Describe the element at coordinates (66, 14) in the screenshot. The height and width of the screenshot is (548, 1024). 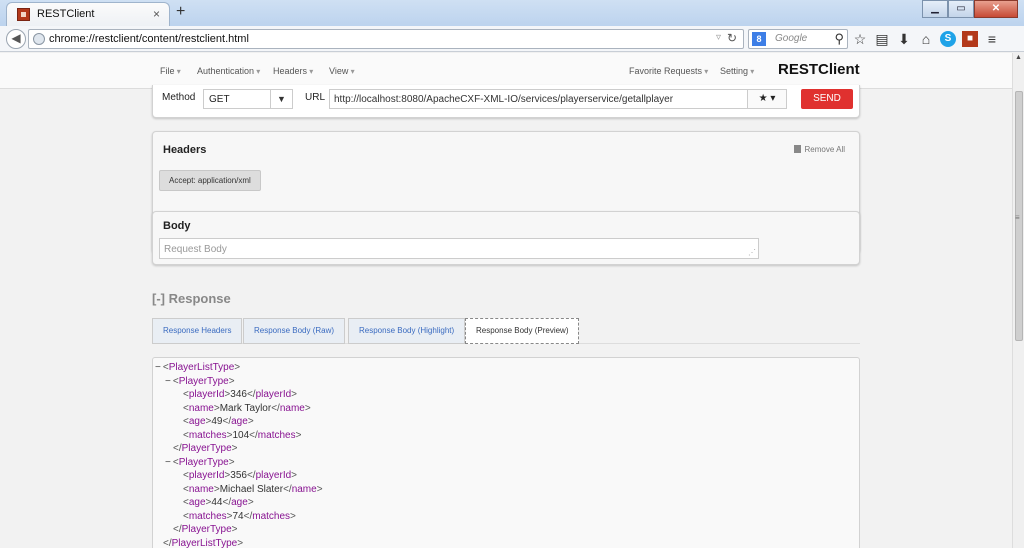
I see `tab-title: RESTClient` at that location.